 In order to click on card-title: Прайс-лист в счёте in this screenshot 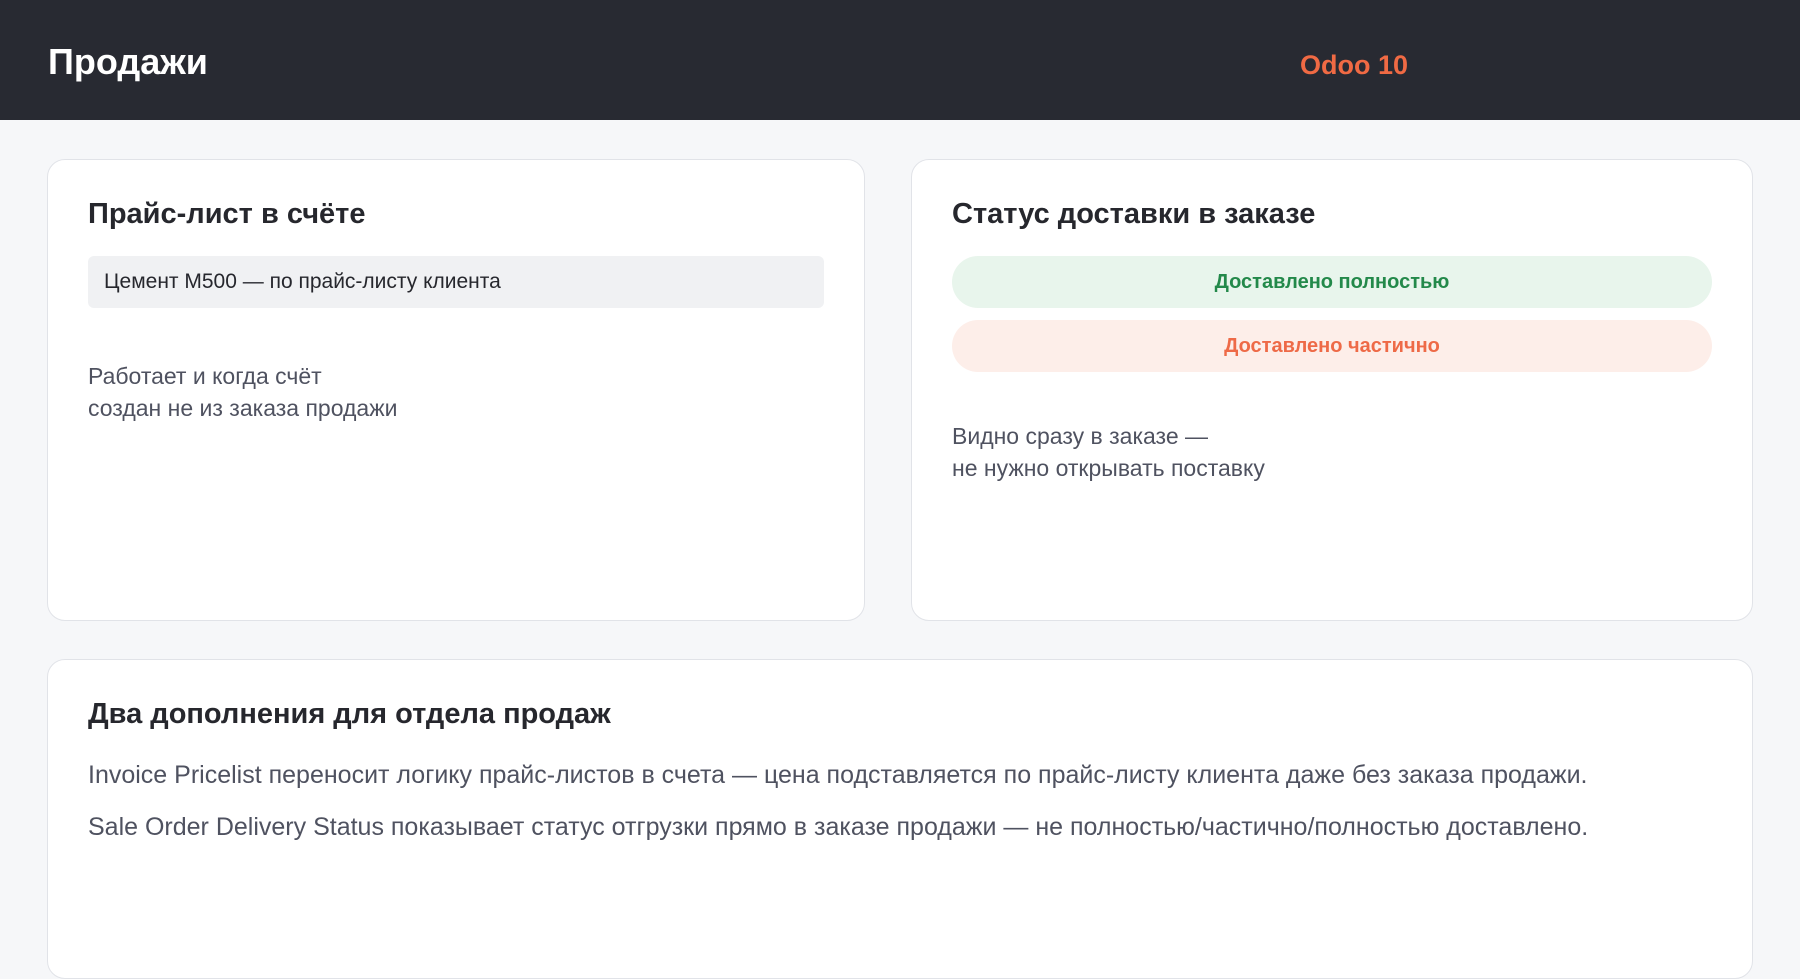, I will do `click(227, 214)`.